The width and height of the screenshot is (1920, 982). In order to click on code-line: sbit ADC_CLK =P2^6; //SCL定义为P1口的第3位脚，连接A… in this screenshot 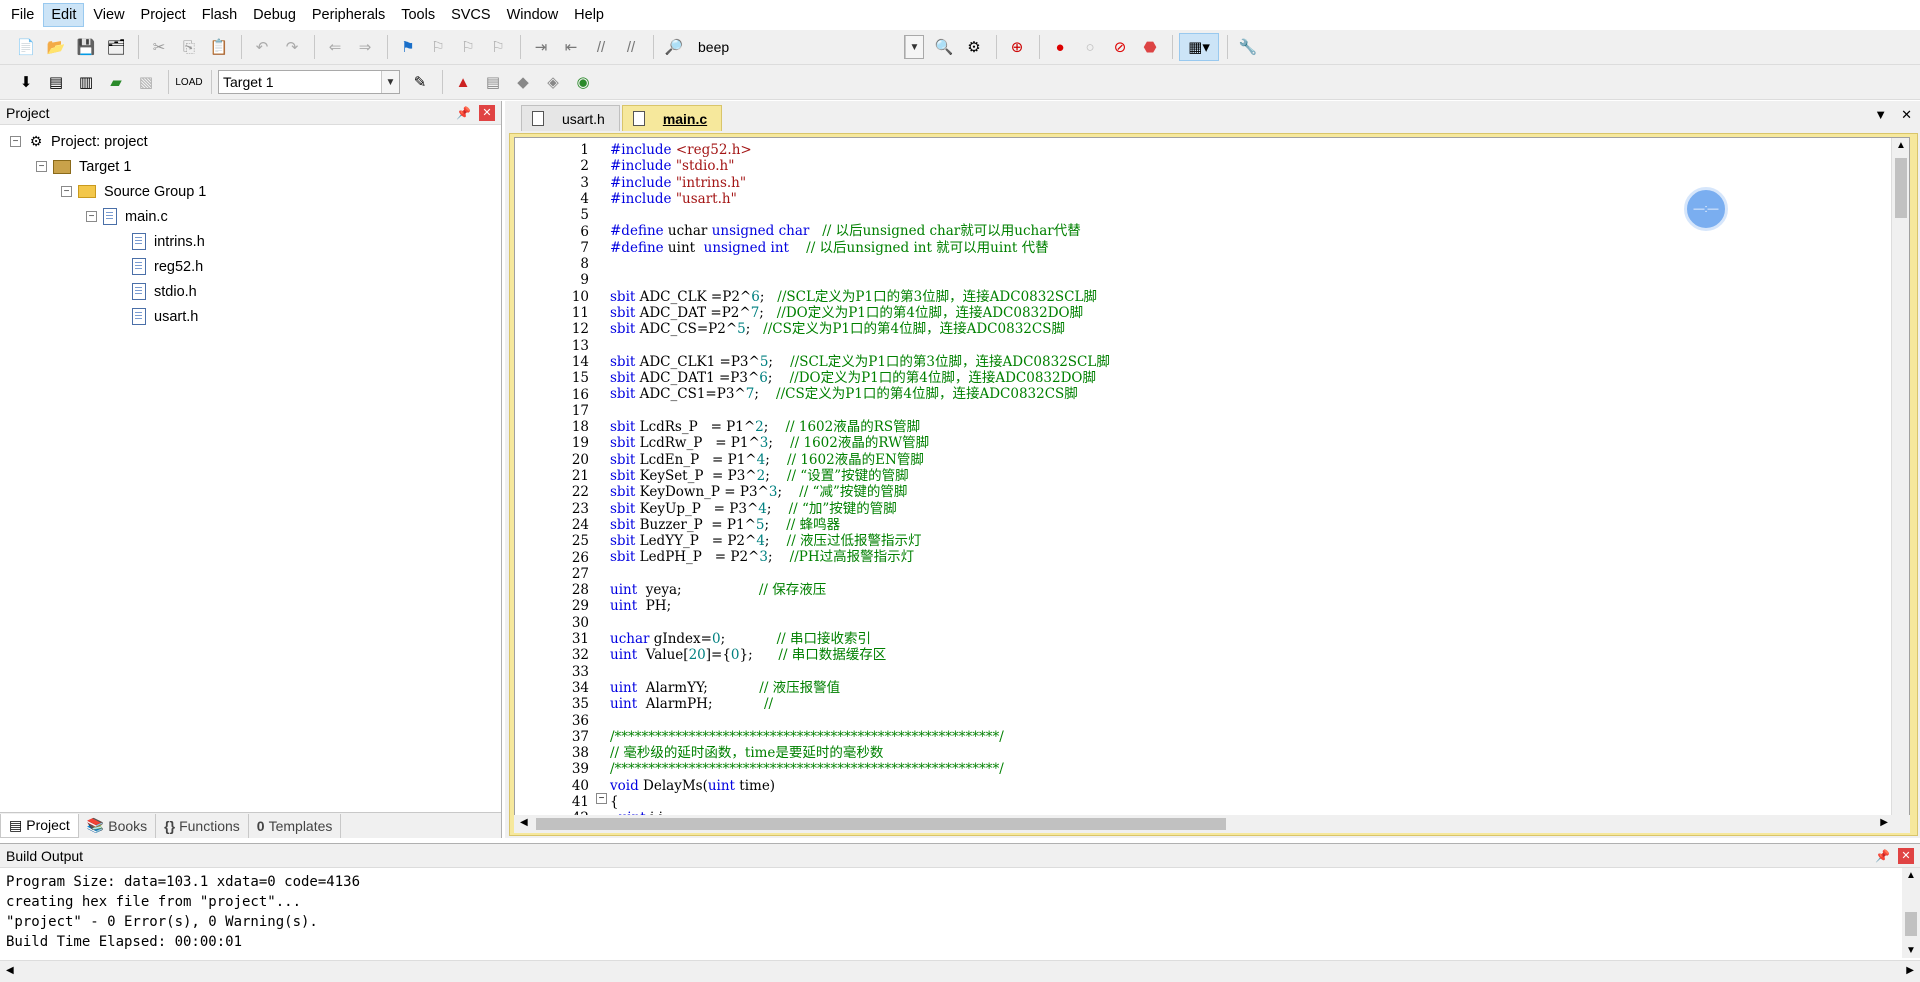, I will do `click(853, 296)`.